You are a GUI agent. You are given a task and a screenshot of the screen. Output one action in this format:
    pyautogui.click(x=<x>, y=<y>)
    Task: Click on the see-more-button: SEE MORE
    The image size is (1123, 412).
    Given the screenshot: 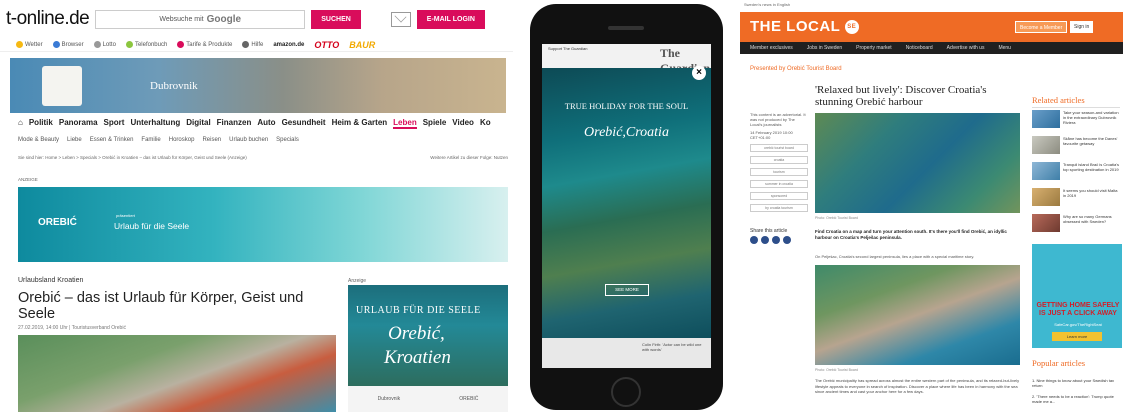 What is the action you would take?
    pyautogui.click(x=627, y=290)
    